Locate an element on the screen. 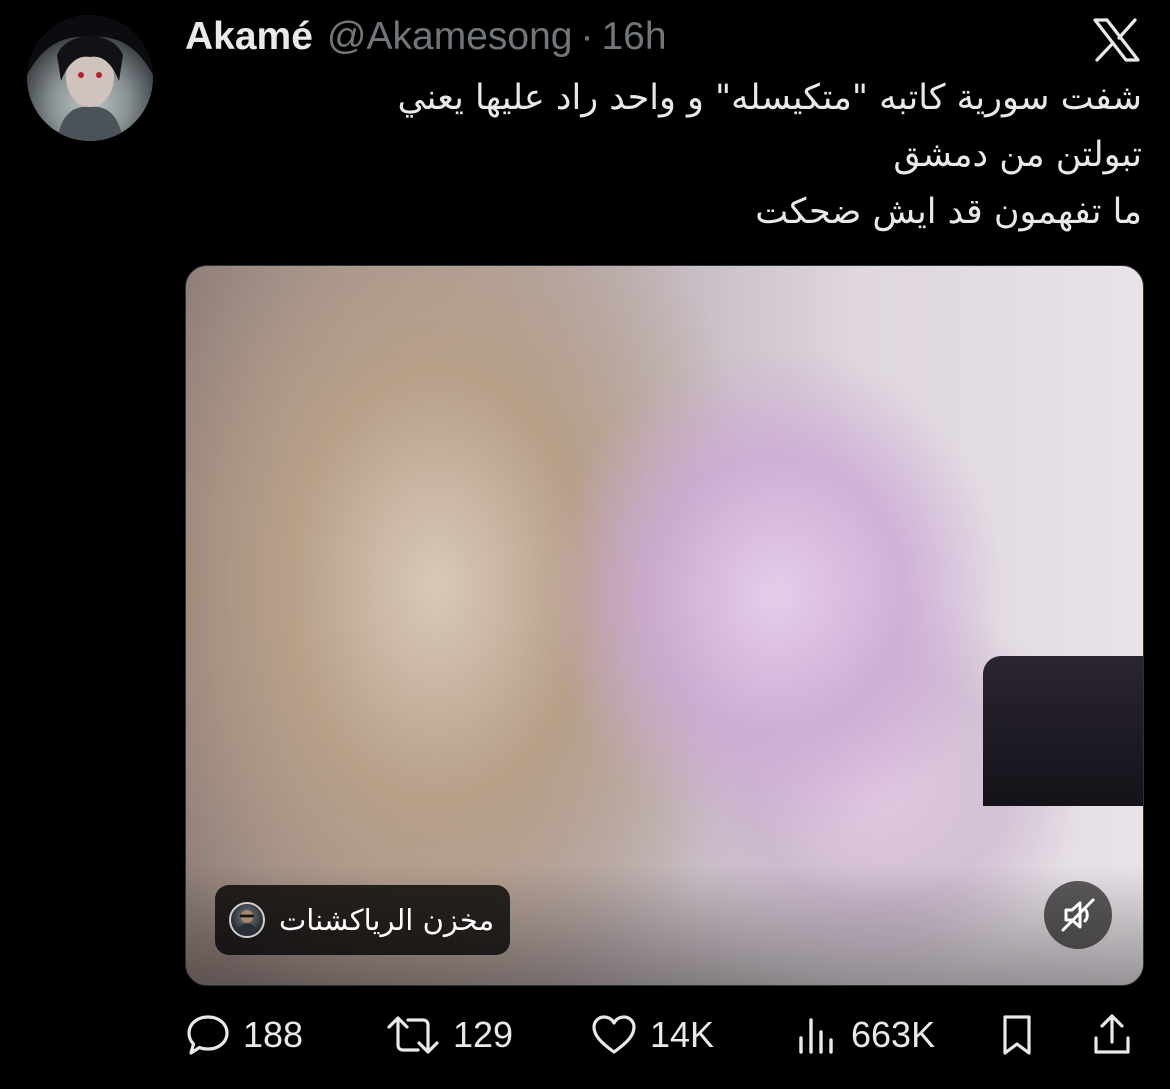 The width and height of the screenshot is (1170, 1089). views-icon is located at coordinates (816, 1036).